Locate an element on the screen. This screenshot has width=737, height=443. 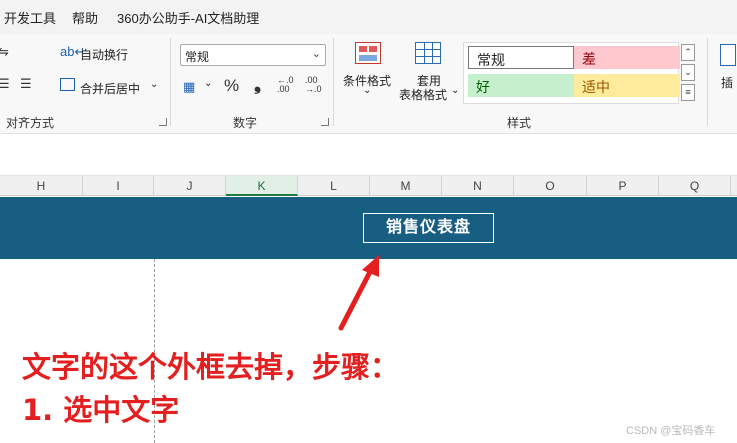
annotation-line-1: 文字的这个外框去掉，步骤： is located at coordinates (211, 367).